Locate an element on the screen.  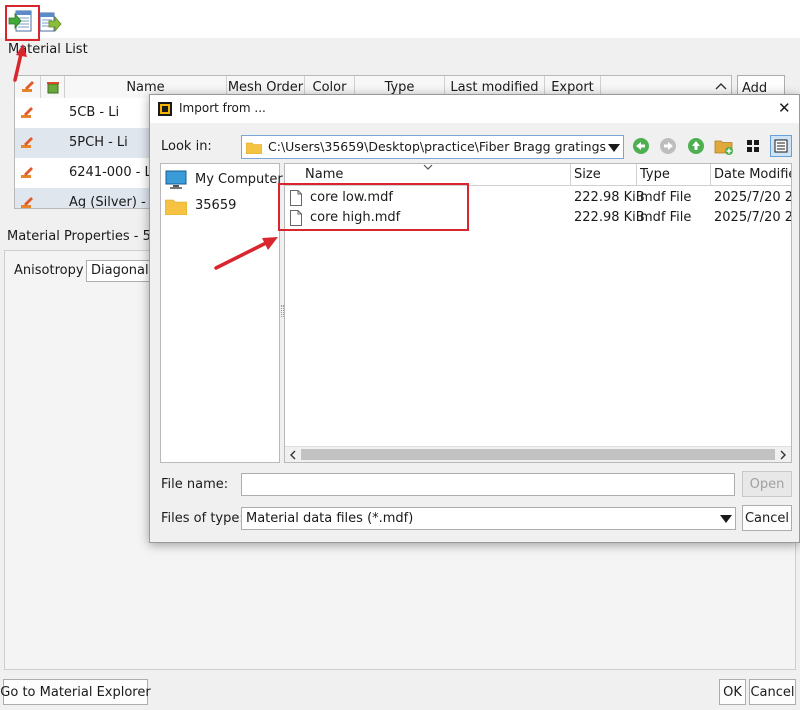
export-icon is located at coordinates (50, 22).